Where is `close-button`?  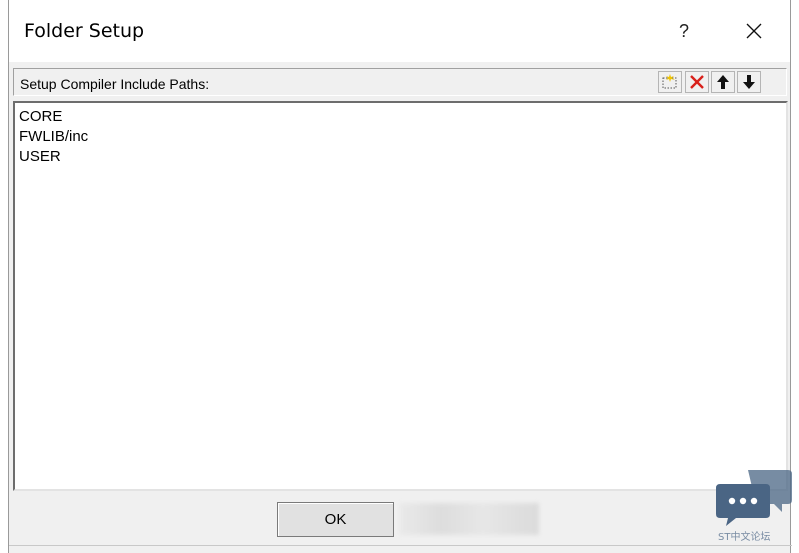 close-button is located at coordinates (754, 31).